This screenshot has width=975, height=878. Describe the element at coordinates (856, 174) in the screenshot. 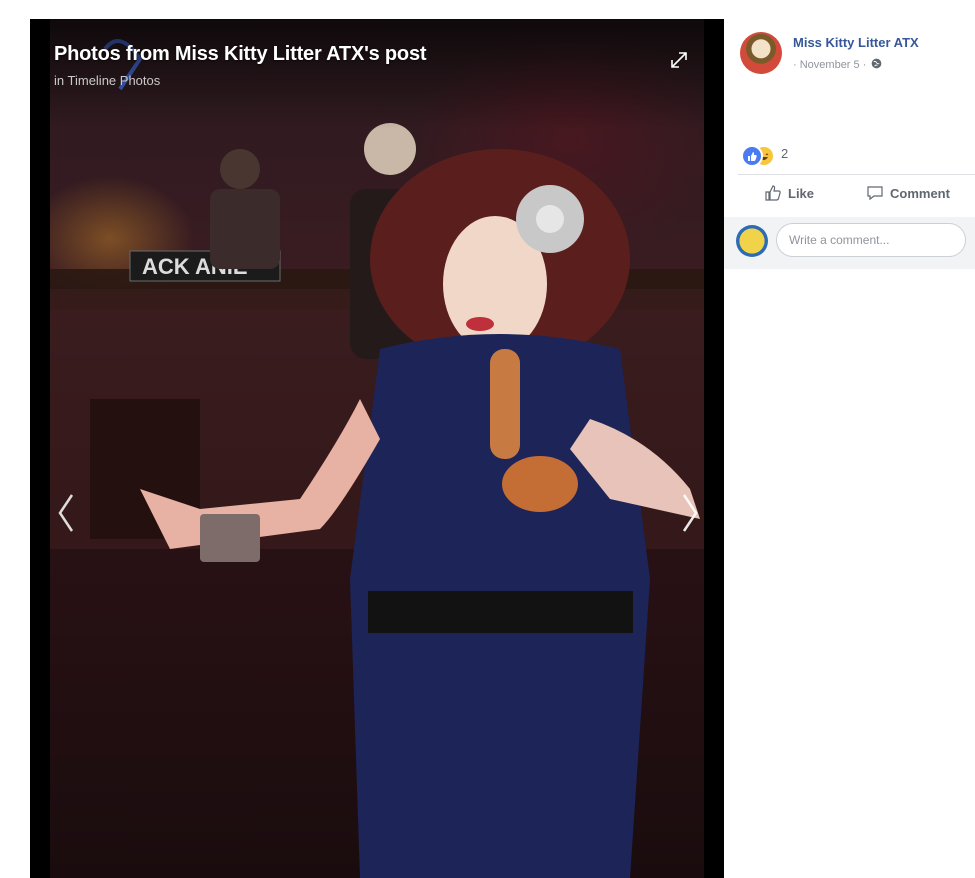

I see `divider` at that location.